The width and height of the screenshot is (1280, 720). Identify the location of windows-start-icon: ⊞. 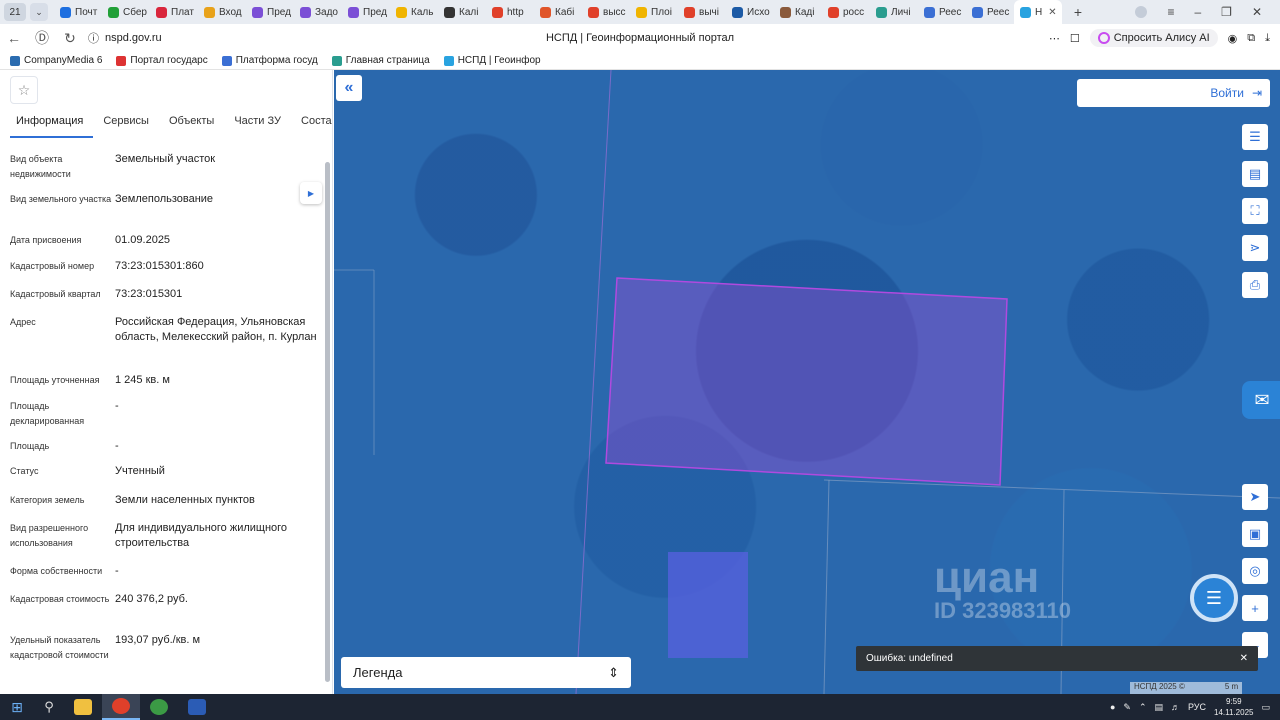
(17, 707).